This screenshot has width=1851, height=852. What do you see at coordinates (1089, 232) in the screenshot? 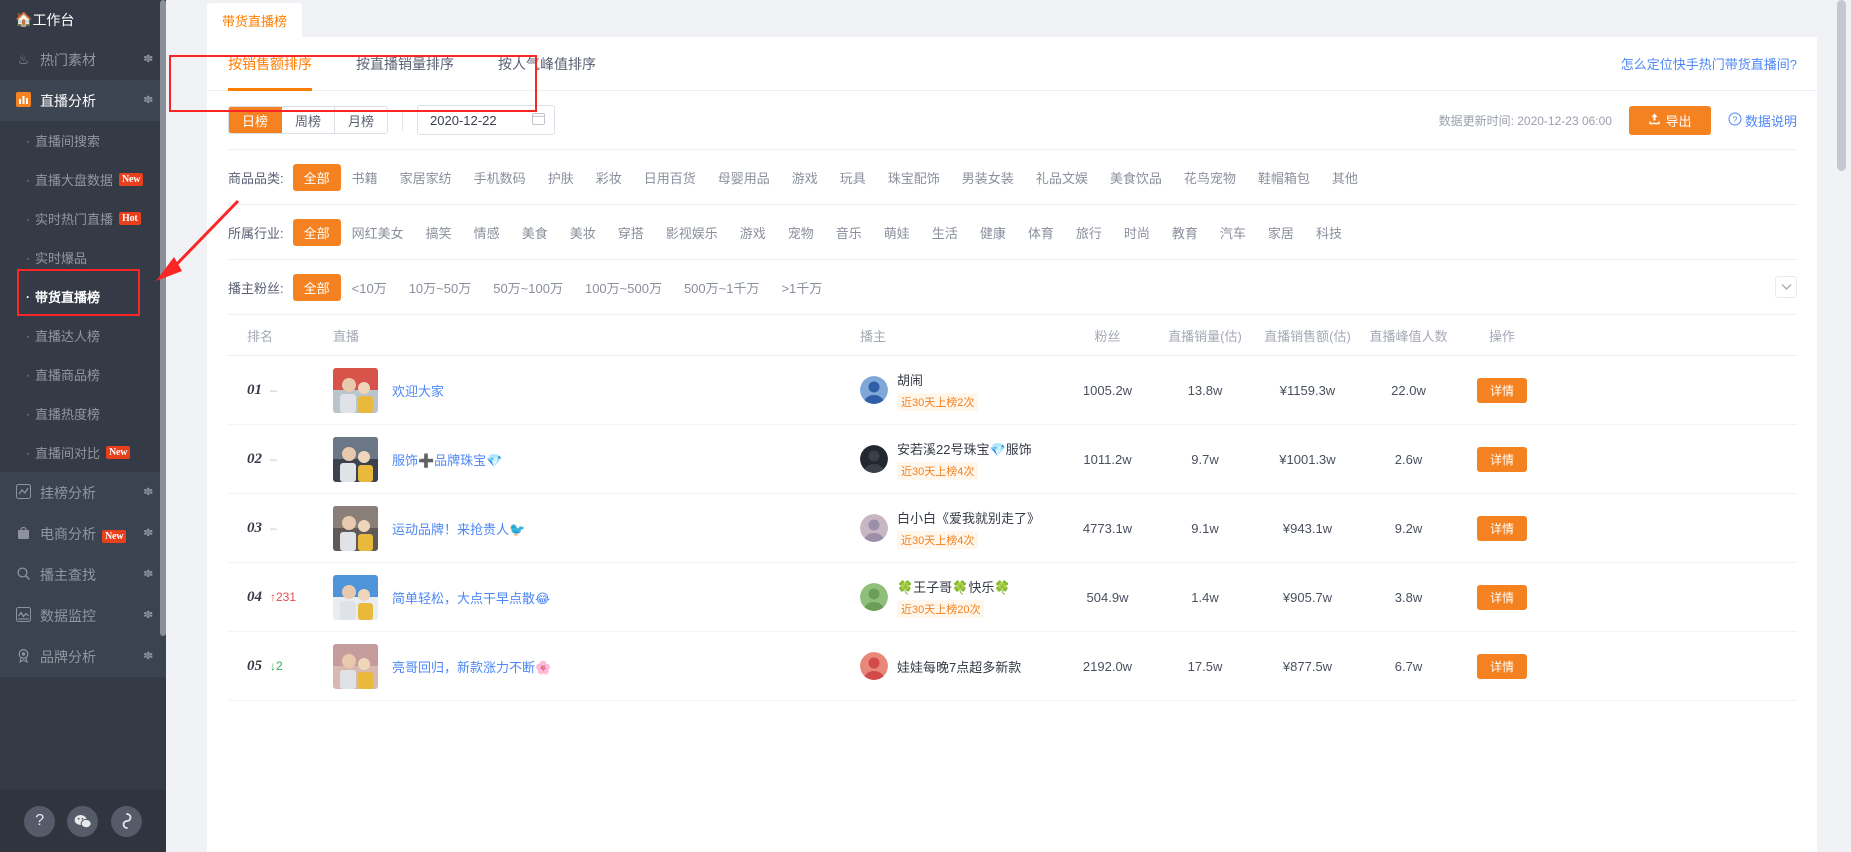
I see `filter-chip: 旅行` at bounding box center [1089, 232].